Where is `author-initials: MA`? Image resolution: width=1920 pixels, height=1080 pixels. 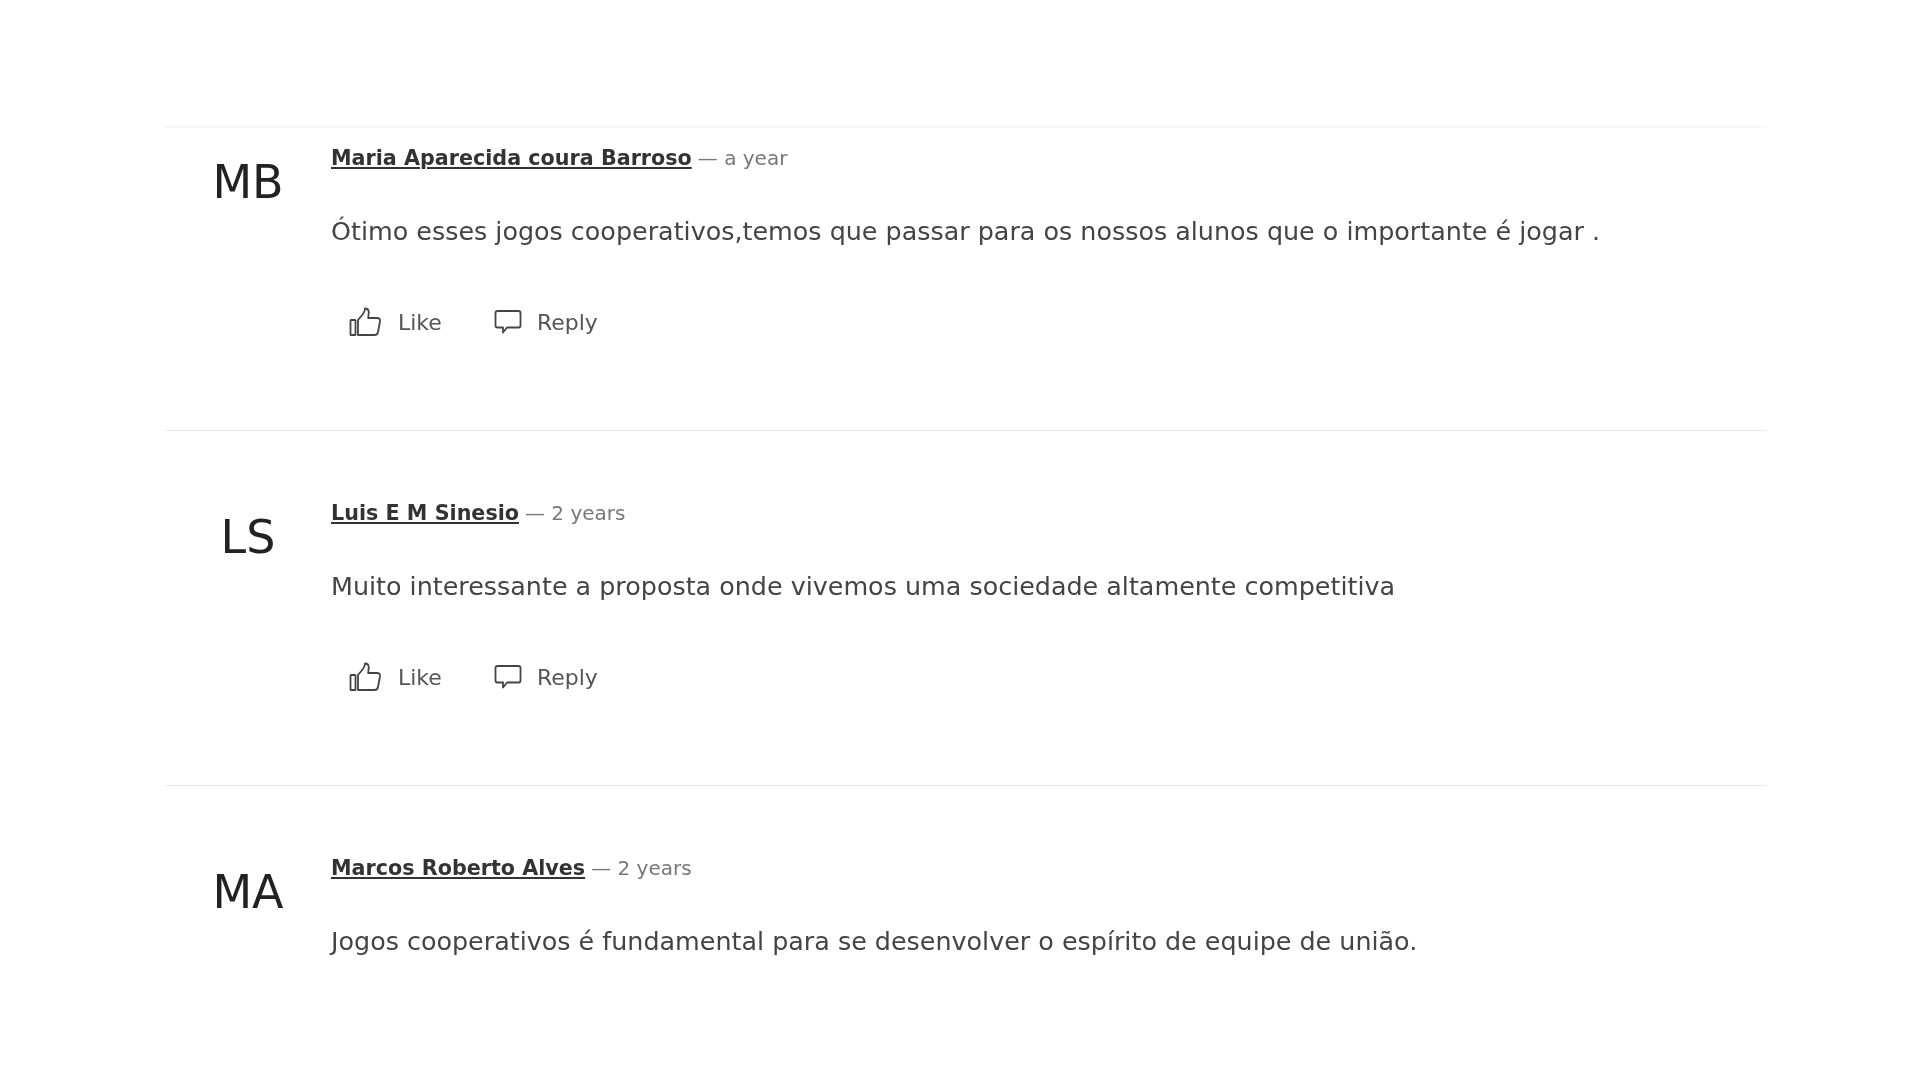 author-initials: MA is located at coordinates (248, 892).